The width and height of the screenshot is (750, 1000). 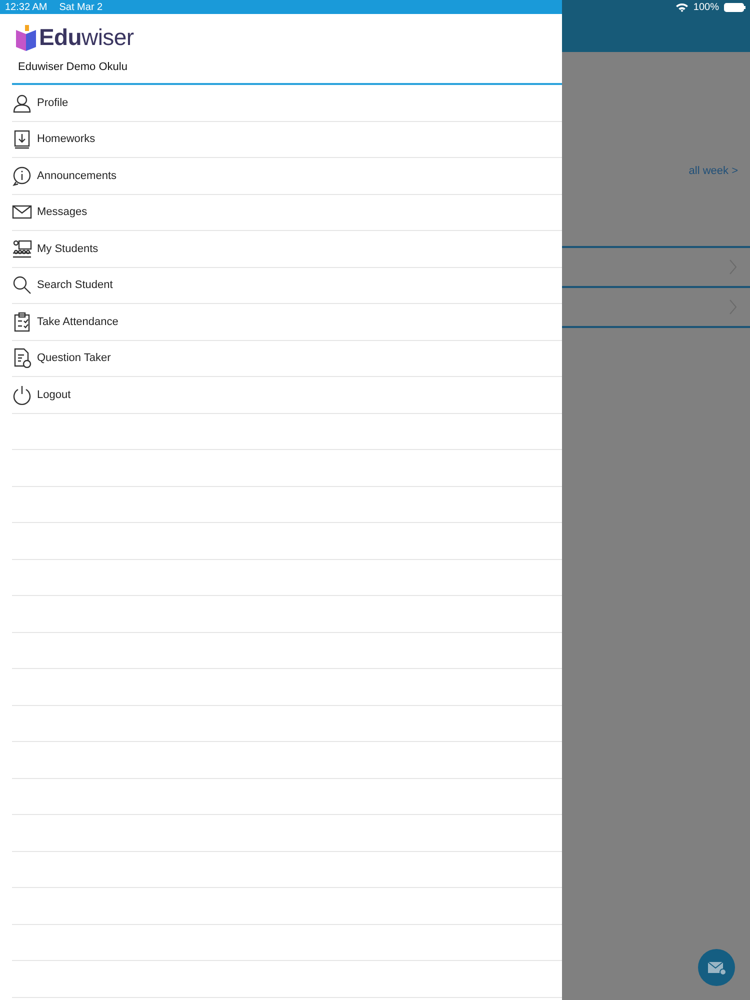 What do you see at coordinates (287, 395) in the screenshot?
I see `menu-item: Logout` at bounding box center [287, 395].